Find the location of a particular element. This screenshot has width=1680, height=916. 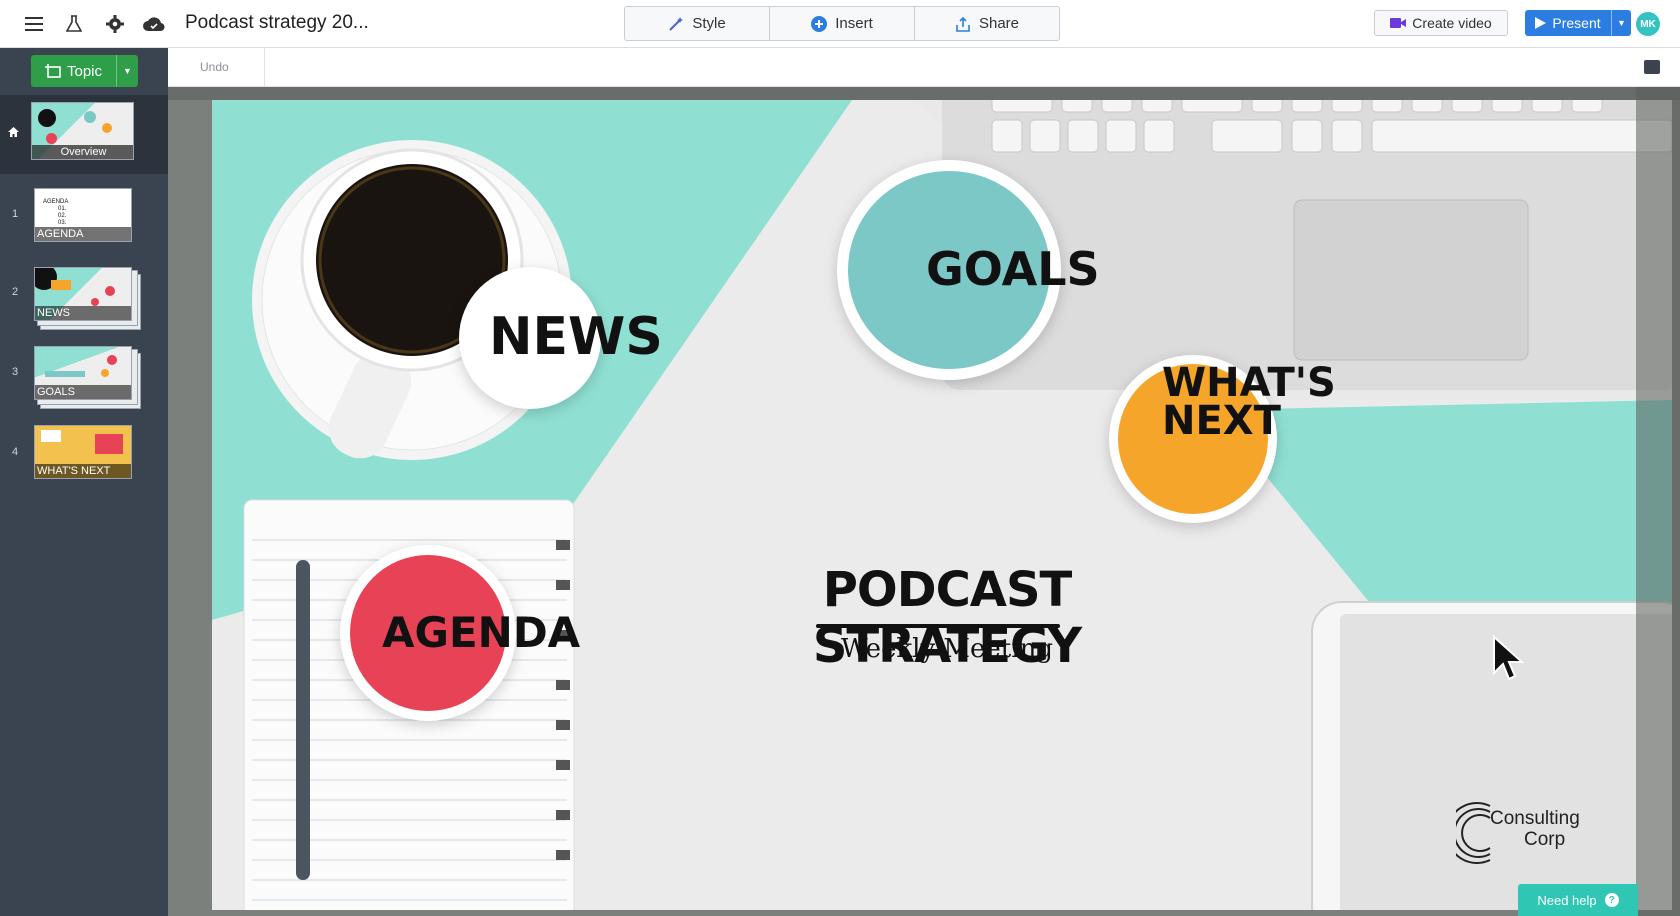

whats-next-label-line2: NEXT is located at coordinates (1221, 421).